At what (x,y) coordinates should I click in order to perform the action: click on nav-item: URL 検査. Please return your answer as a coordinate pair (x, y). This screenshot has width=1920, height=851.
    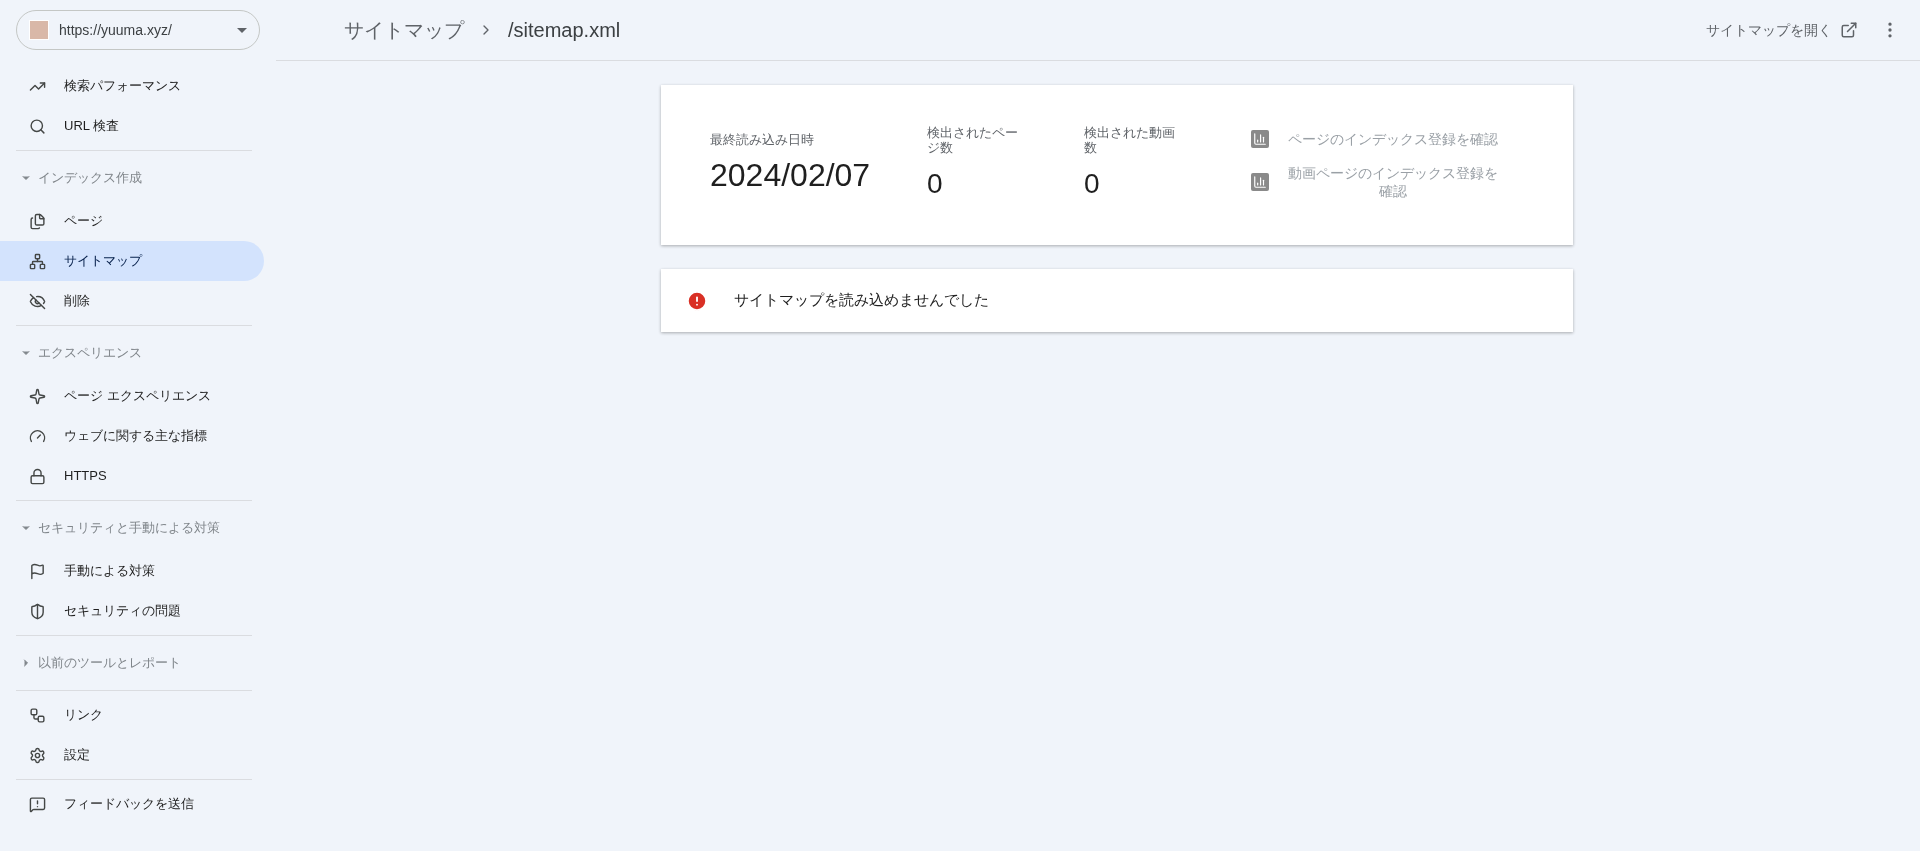
    Looking at the image, I should click on (132, 126).